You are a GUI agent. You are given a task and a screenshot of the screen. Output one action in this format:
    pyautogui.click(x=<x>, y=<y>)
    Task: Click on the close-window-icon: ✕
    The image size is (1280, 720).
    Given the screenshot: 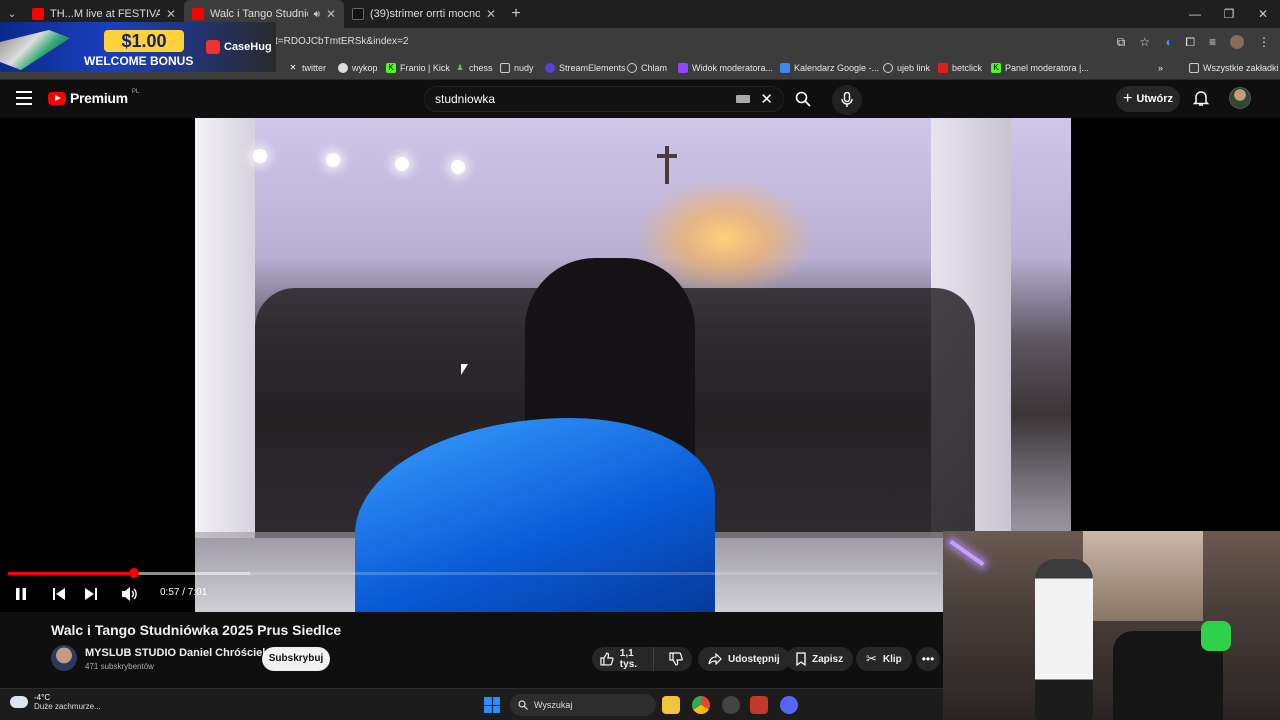 What is the action you would take?
    pyautogui.click(x=1263, y=14)
    